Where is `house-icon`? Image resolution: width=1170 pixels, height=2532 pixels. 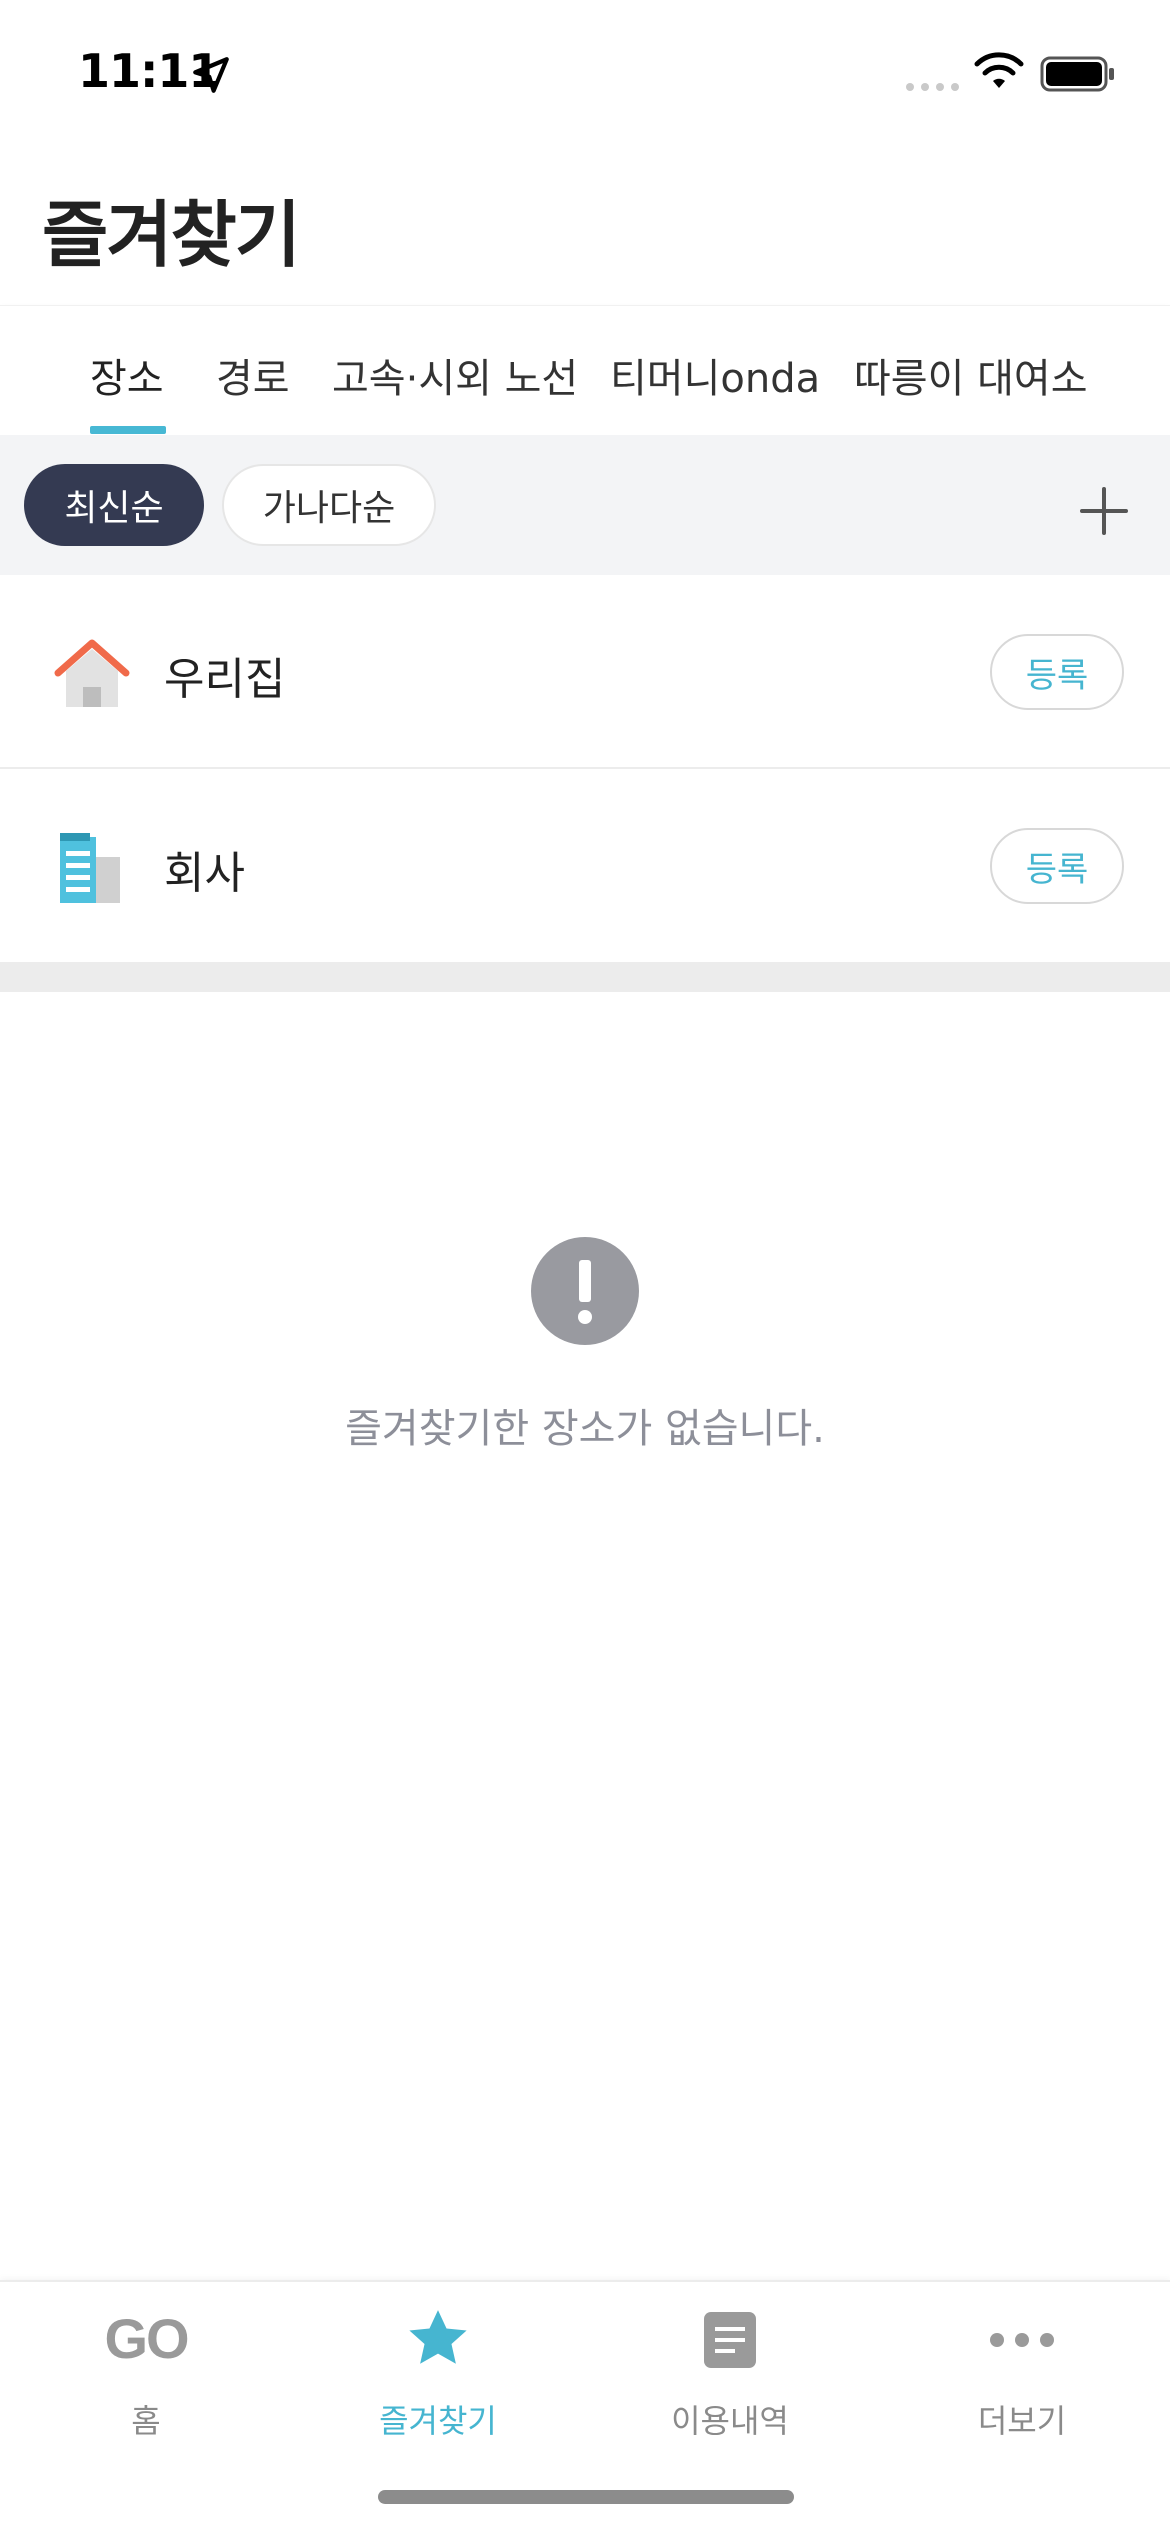
house-icon is located at coordinates (92, 673).